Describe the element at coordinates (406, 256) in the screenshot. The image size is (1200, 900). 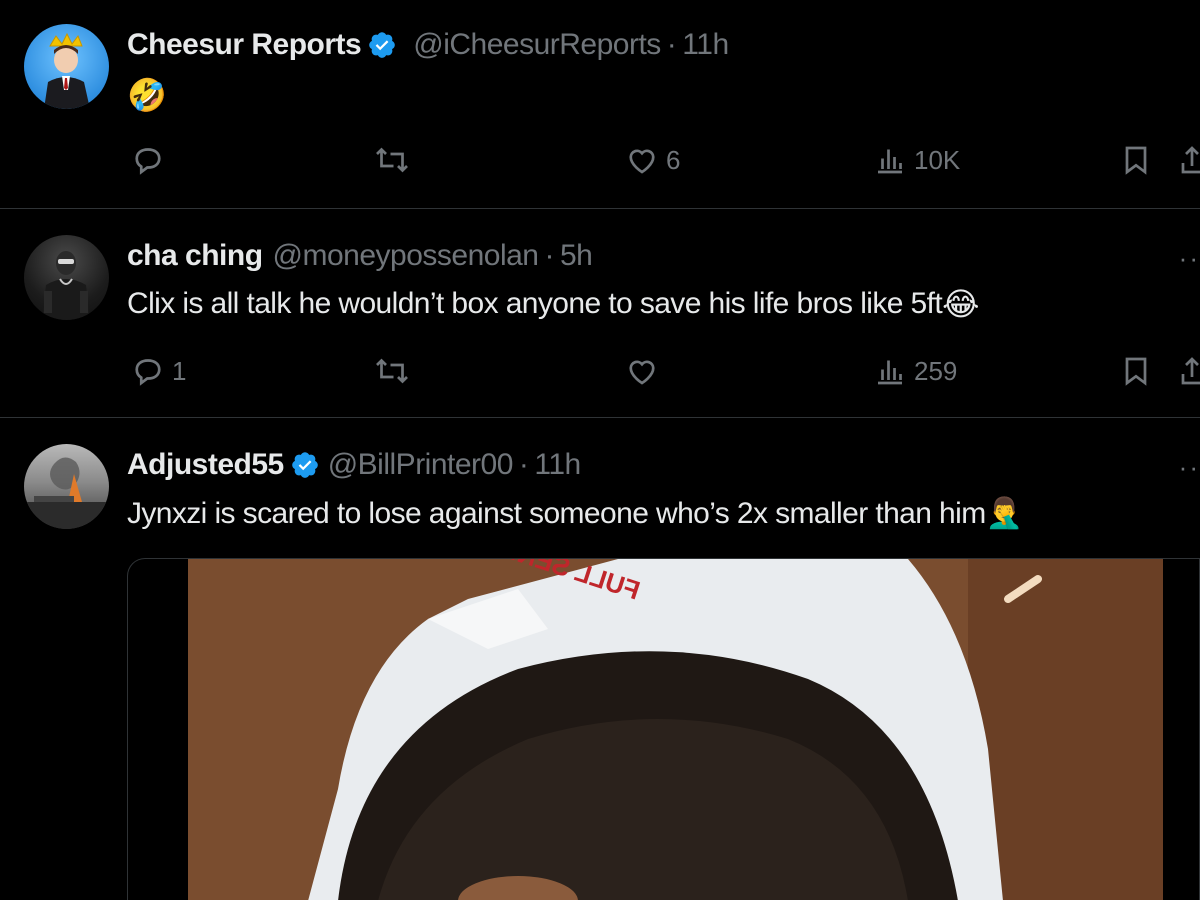
I see `author-handle: @moneypossenolan` at that location.